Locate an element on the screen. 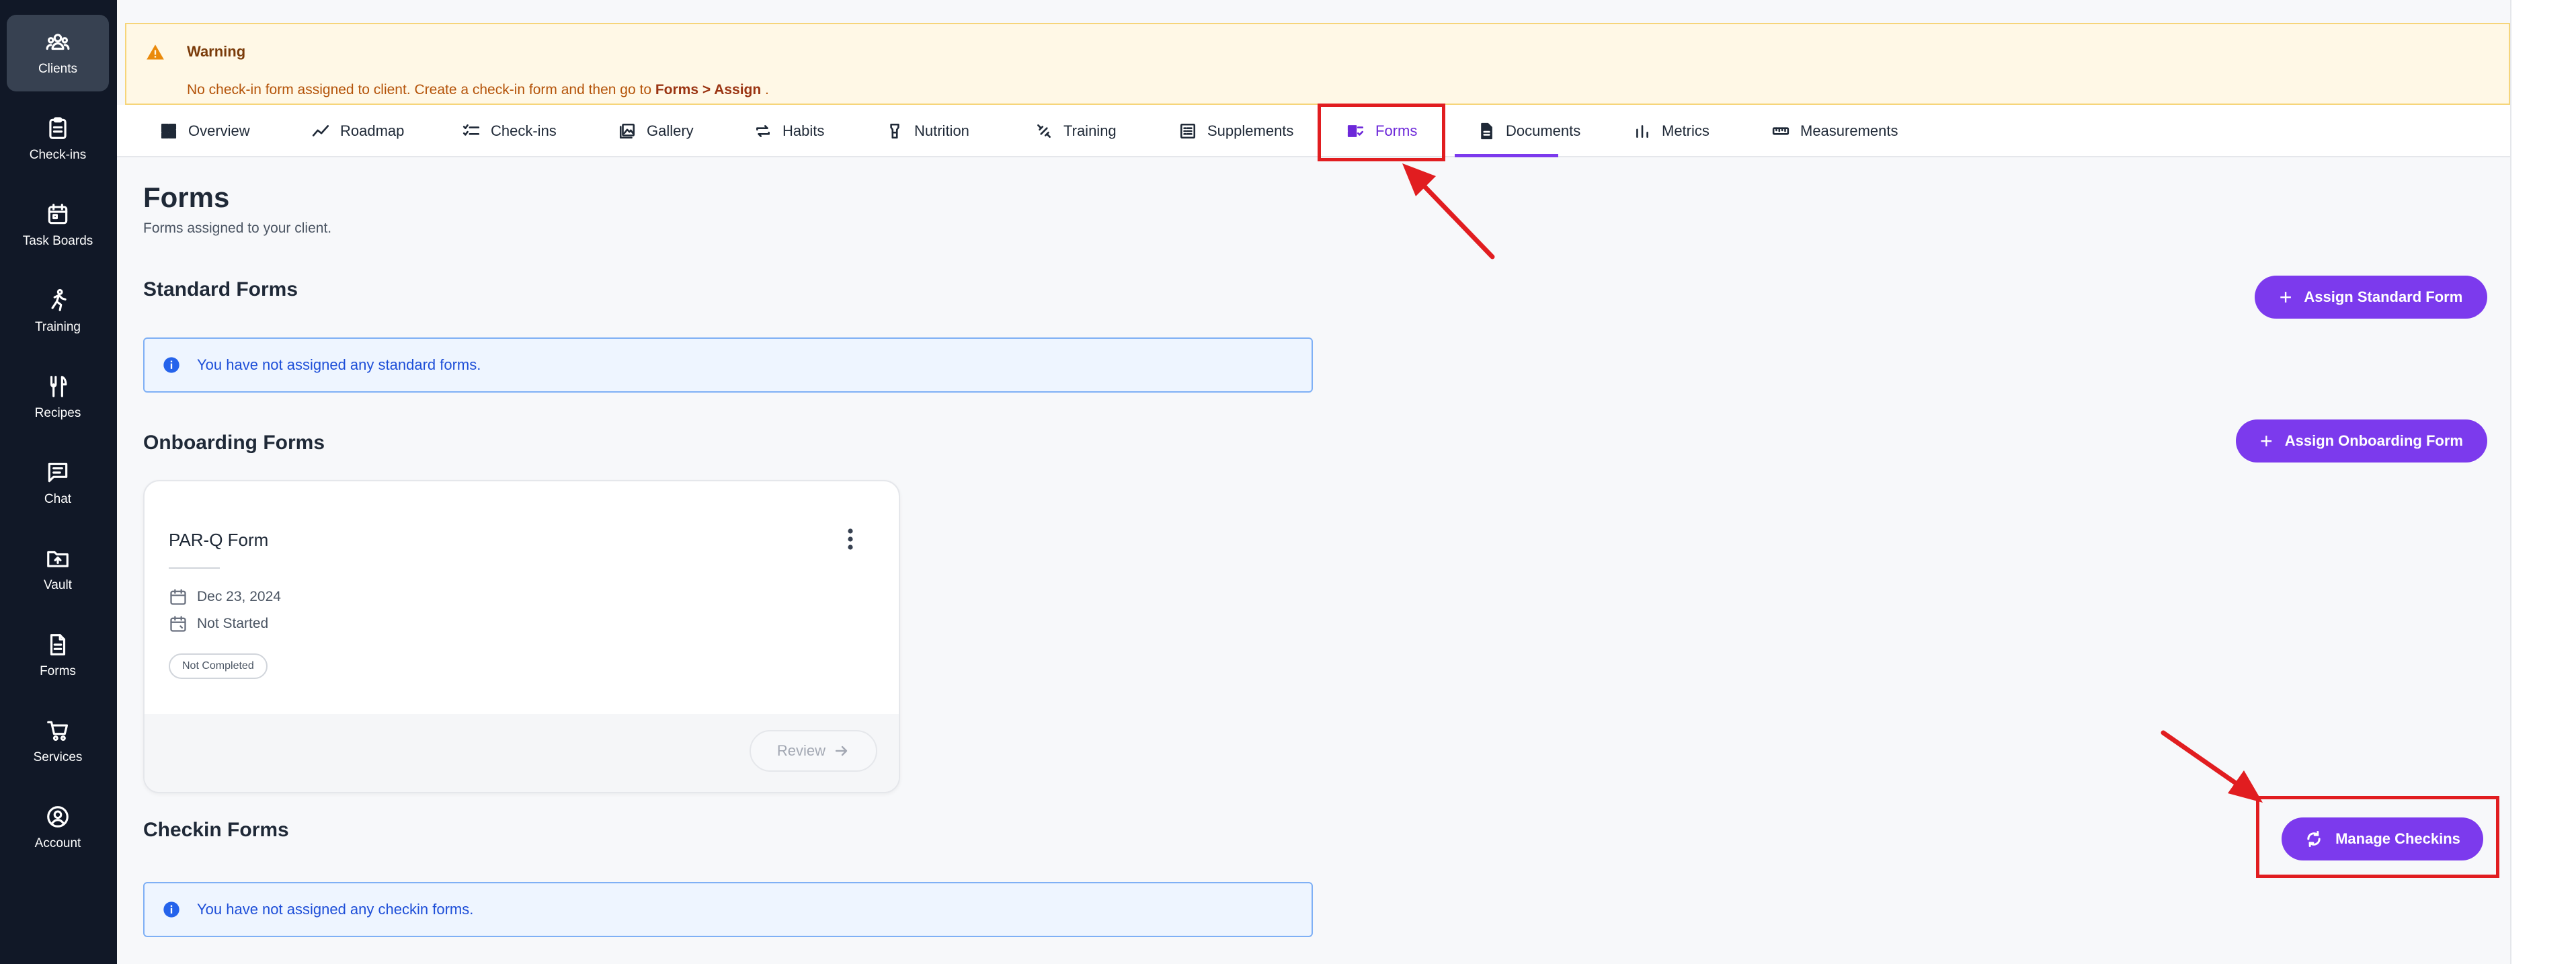  assign-onboarding-form-button: + Assign Onboarding Form is located at coordinates (2361, 441).